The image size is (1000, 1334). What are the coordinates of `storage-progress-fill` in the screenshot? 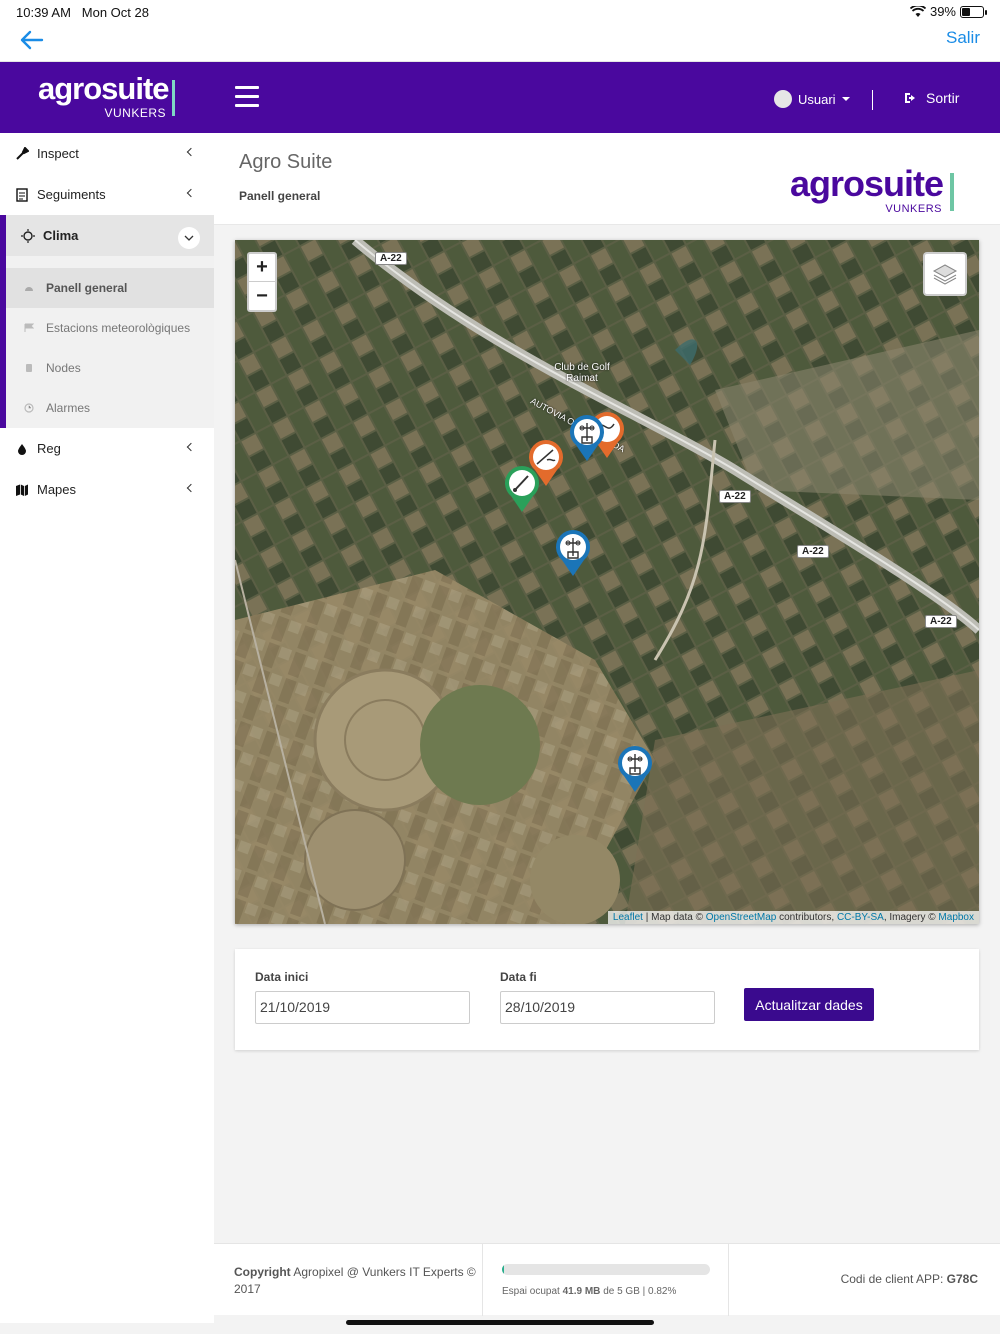 It's located at (503, 1269).